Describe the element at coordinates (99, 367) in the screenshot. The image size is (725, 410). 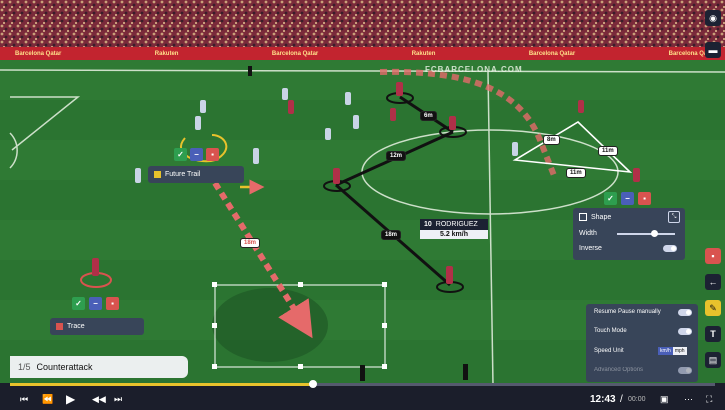
I see `clip-label: 1/5 Counterattack` at that location.